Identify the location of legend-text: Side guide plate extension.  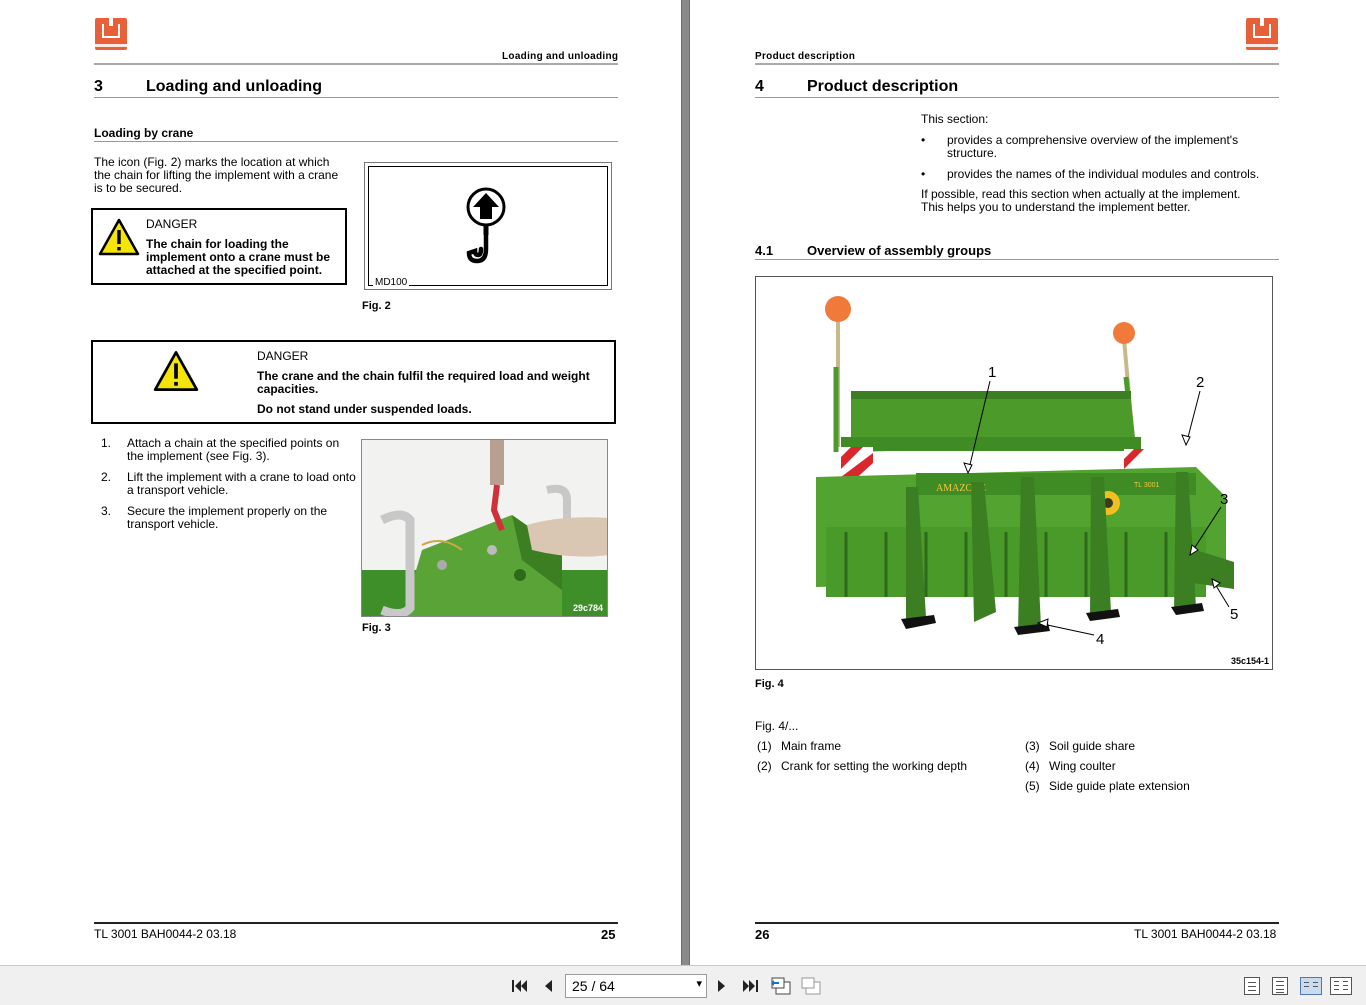
(1119, 786).